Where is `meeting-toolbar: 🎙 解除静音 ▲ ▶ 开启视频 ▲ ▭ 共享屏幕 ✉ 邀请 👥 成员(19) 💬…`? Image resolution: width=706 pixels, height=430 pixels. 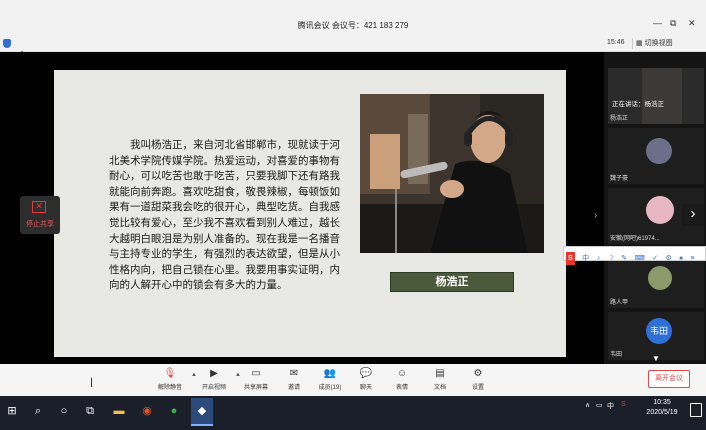 meeting-toolbar: 🎙 解除静音 ▲ ▶ 开启视频 ▲ ▭ 共享屏幕 ✉ 邀请 👥 成员(19) 💬… is located at coordinates (353, 380).